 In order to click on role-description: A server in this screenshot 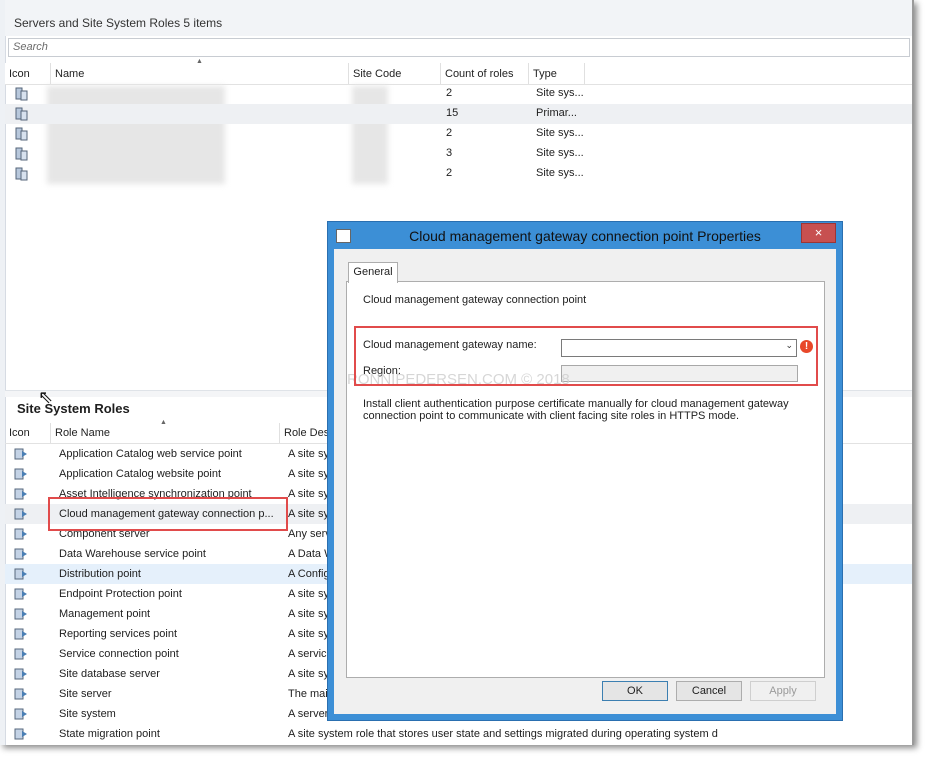, I will do `click(308, 714)`.